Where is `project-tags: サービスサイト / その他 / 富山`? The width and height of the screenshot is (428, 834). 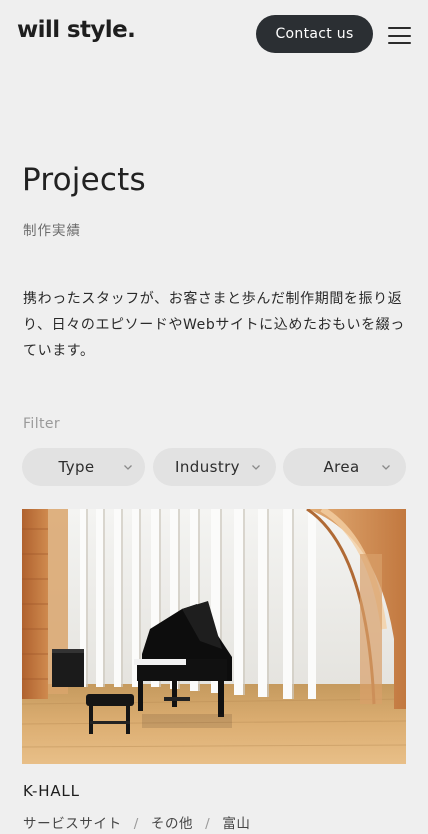 project-tags: サービスサイト / その他 / 富山 is located at coordinates (137, 822).